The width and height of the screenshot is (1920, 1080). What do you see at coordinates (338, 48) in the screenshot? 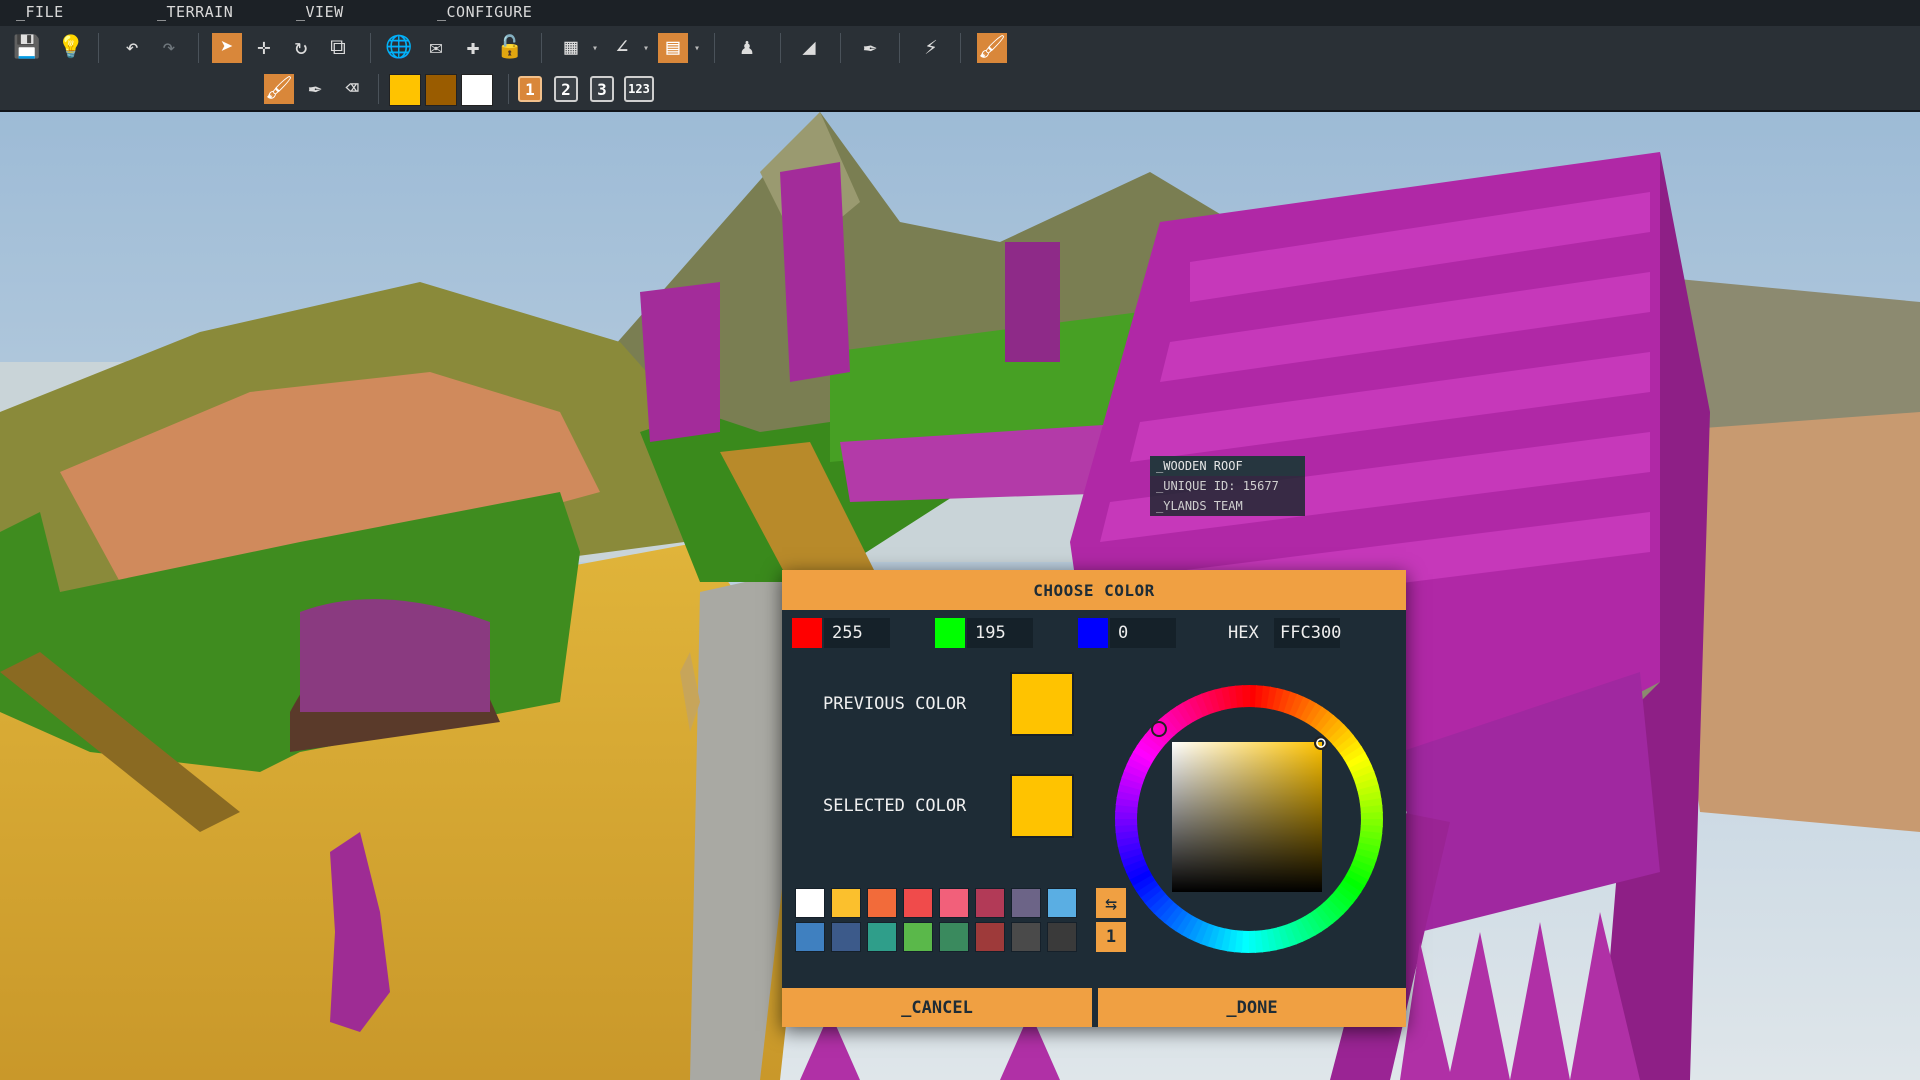
I see `scale-icon: ⧉` at bounding box center [338, 48].